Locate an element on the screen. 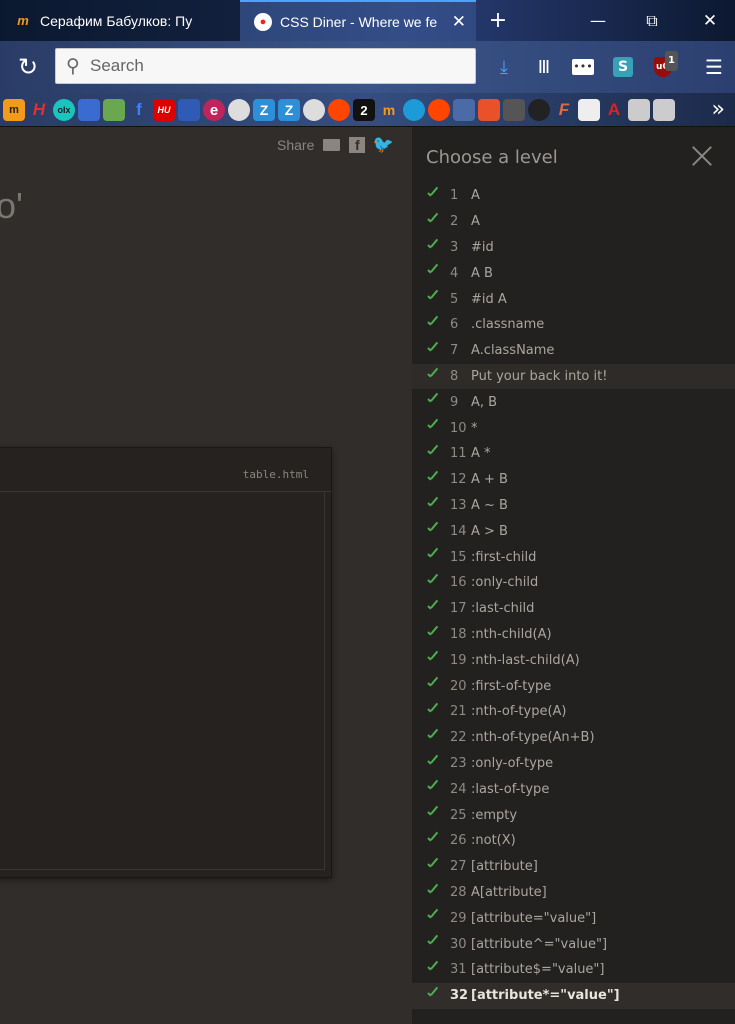 This screenshot has height=1024, width=735. level-item: 1A is located at coordinates (573, 196).